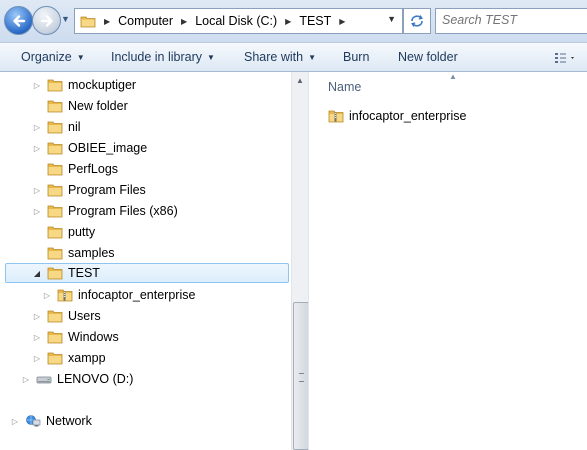 The width and height of the screenshot is (587, 450). Describe the element at coordinates (93, 169) in the screenshot. I see `tree-item-label: PerfLogs` at that location.